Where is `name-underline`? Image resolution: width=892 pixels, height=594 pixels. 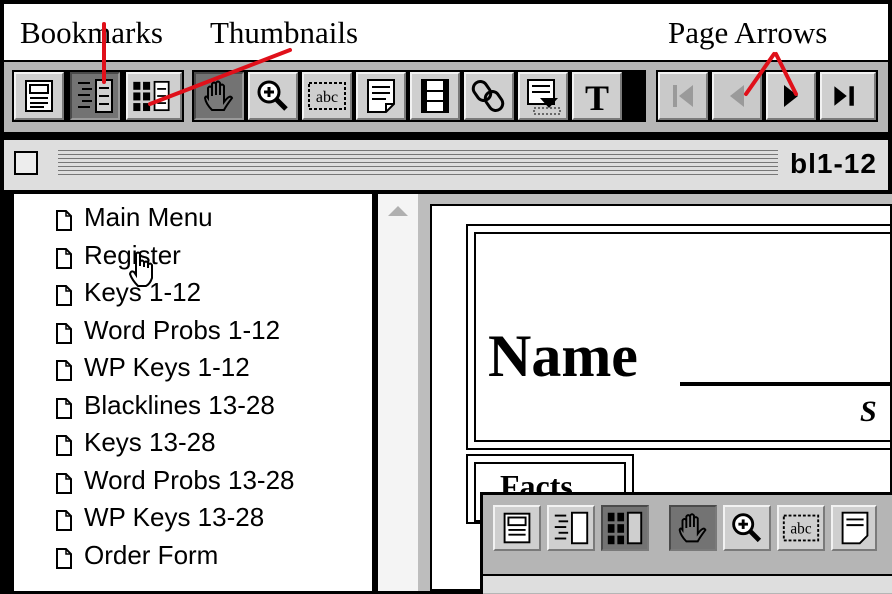
name-underline is located at coordinates (786, 384).